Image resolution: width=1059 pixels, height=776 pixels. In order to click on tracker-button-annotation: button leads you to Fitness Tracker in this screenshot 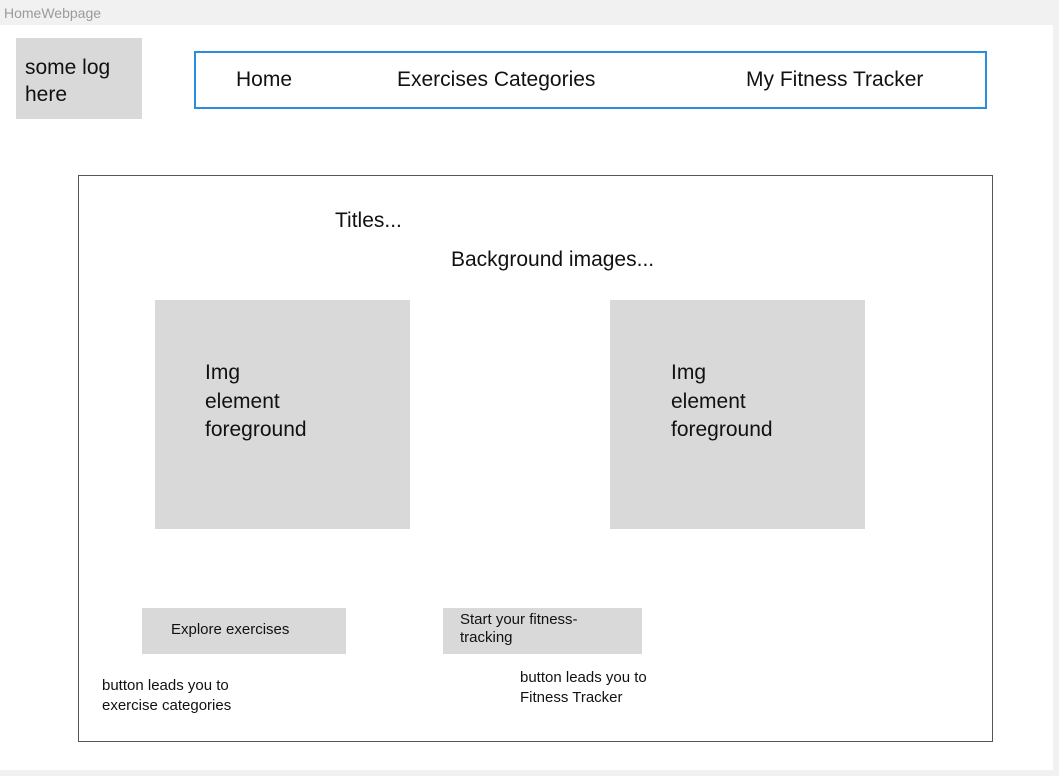, I will do `click(620, 688)`.